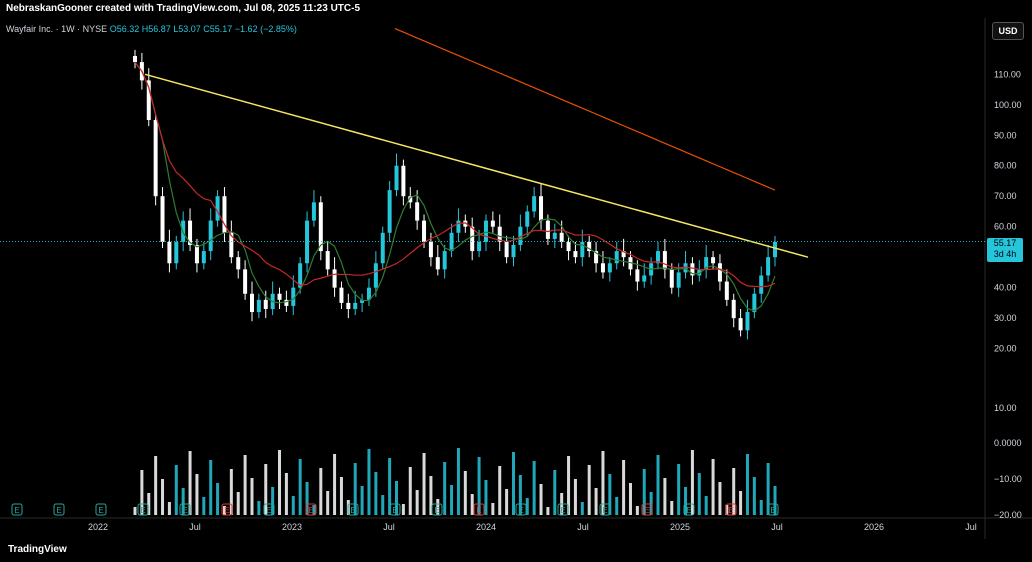 The height and width of the screenshot is (562, 1032). What do you see at coordinates (1005, 288) in the screenshot?
I see `price-tick-label: 40.00` at bounding box center [1005, 288].